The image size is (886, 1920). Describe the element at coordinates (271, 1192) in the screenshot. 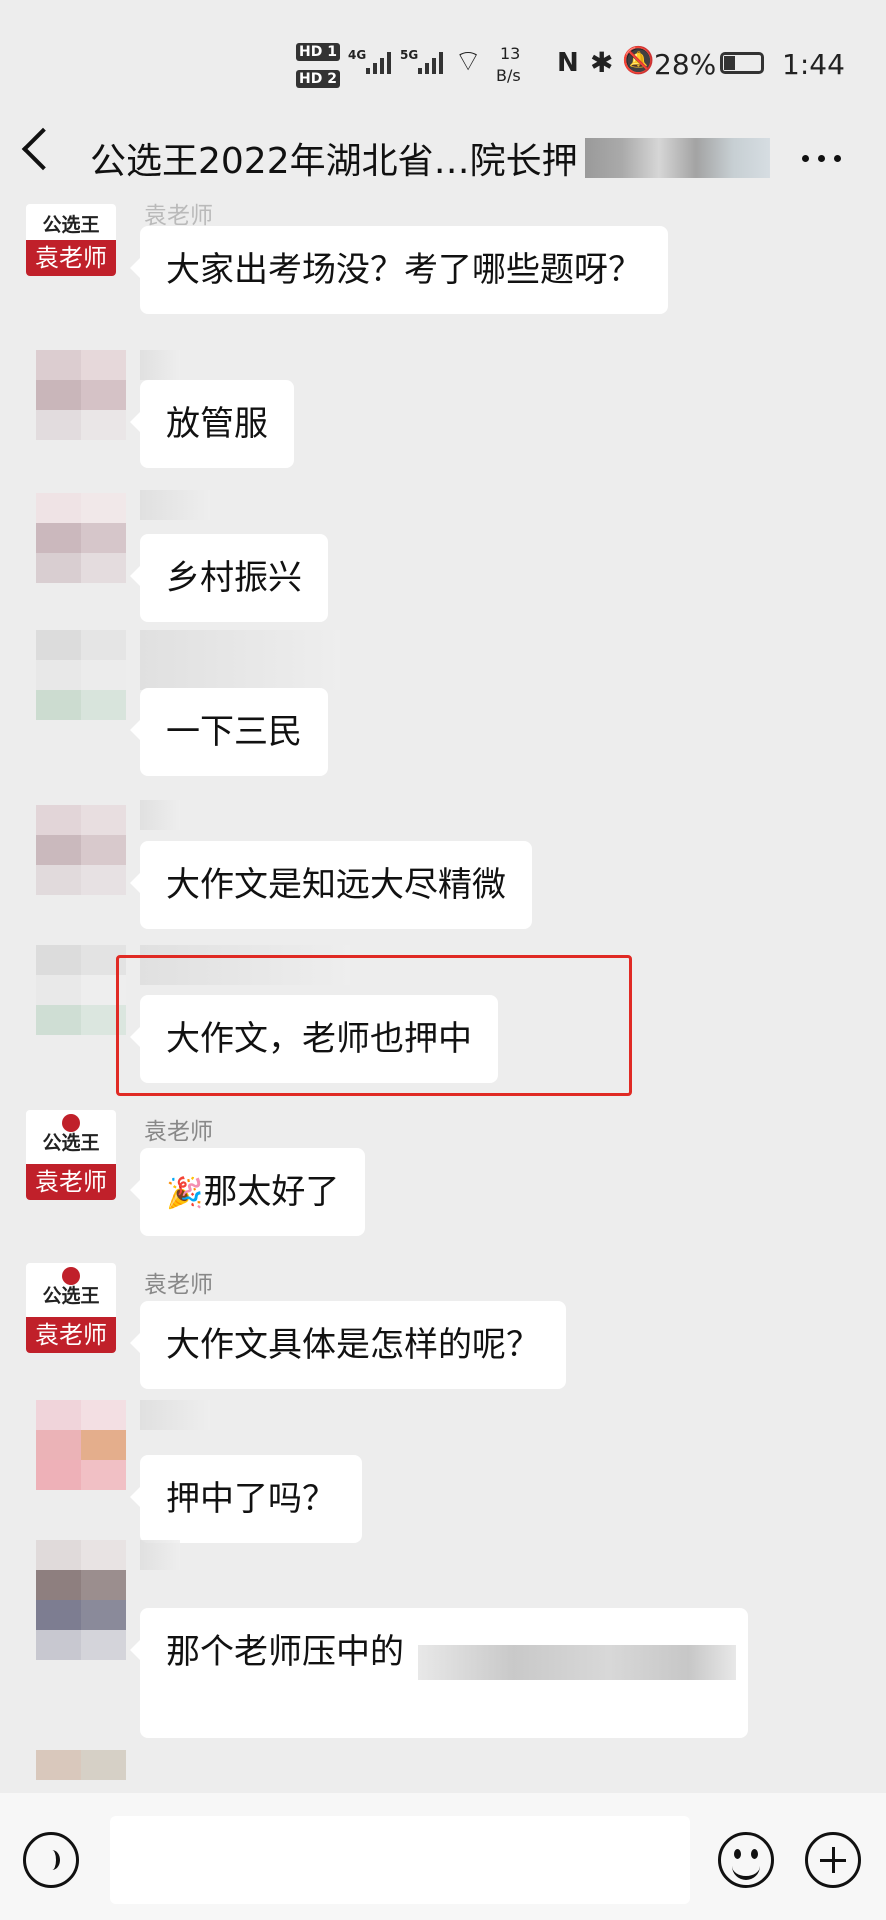

I see `message-text: 那太好了` at that location.